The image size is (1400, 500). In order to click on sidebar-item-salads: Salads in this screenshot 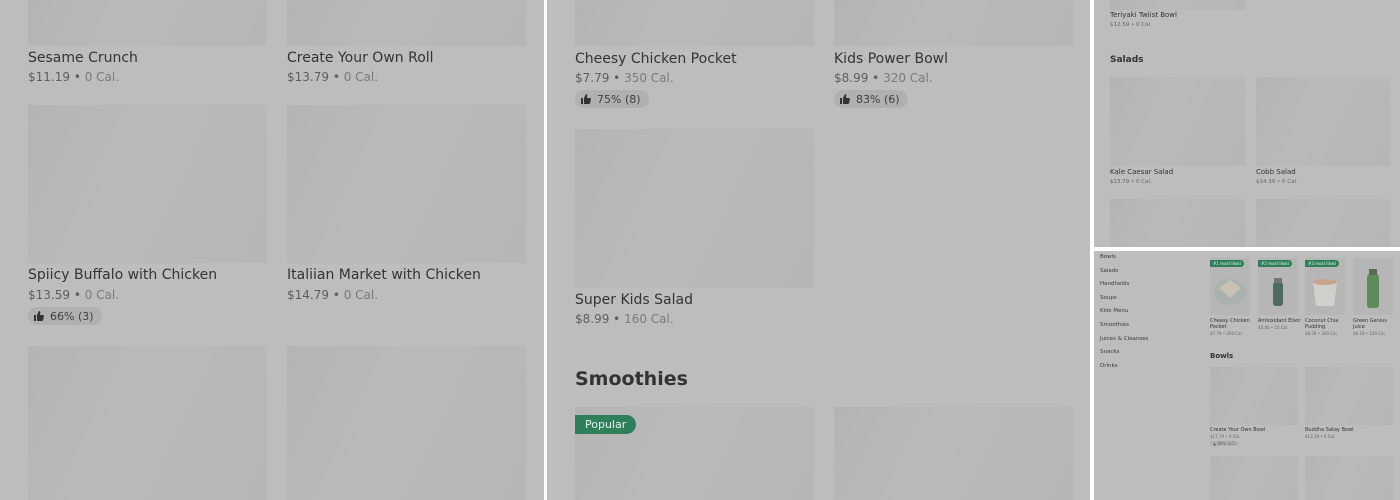, I will do `click(1109, 271)`.